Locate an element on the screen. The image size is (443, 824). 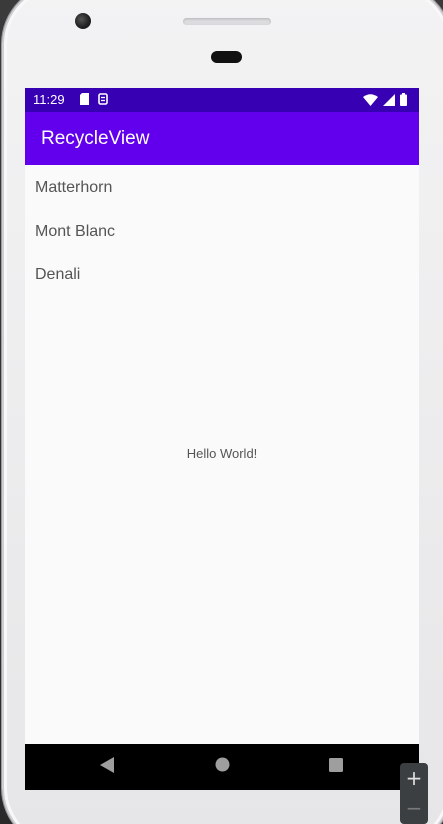
back-icon is located at coordinates (107, 767).